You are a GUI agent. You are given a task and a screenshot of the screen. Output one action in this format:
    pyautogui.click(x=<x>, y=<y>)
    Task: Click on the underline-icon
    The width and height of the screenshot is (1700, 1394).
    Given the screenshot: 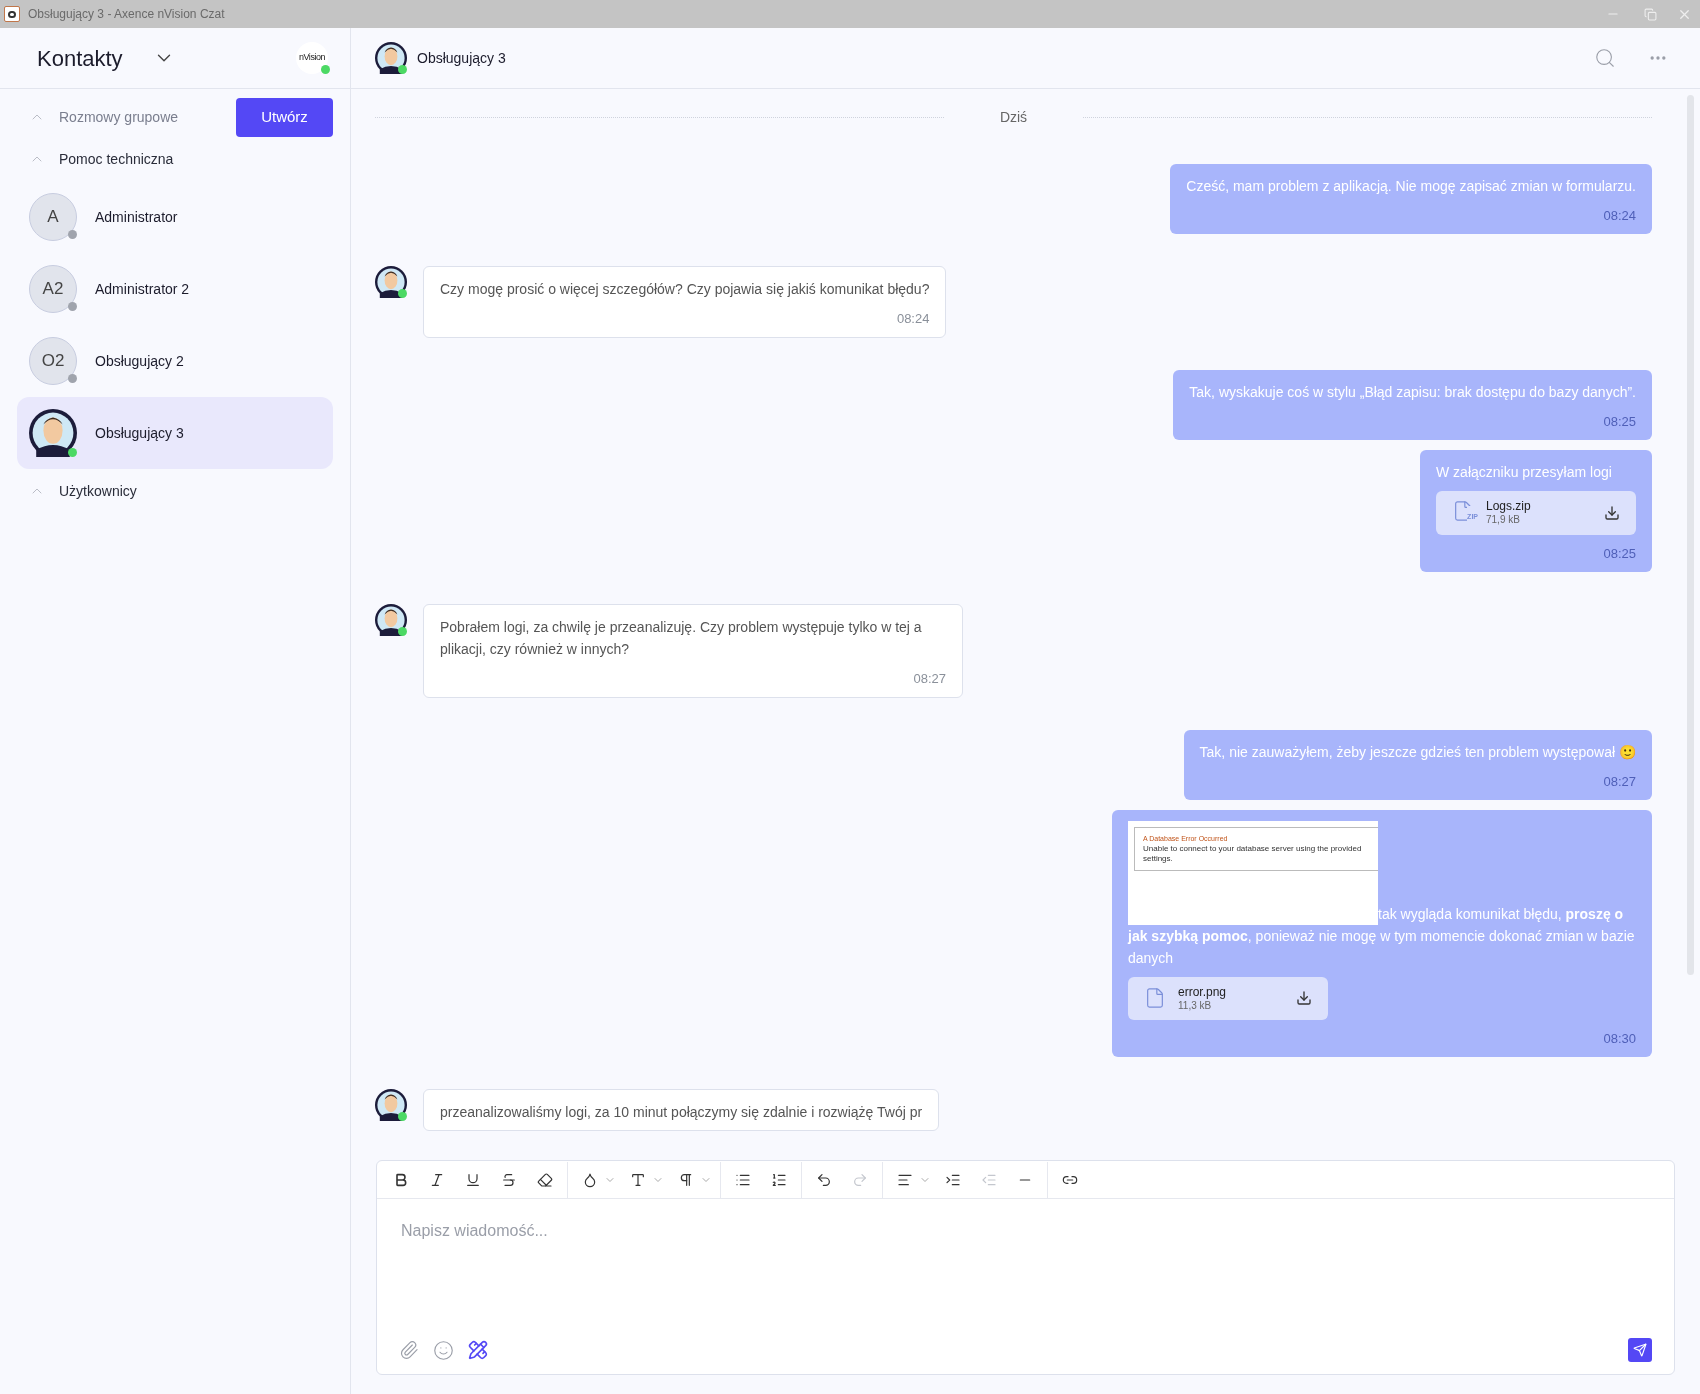 What is the action you would take?
    pyautogui.click(x=473, y=1179)
    